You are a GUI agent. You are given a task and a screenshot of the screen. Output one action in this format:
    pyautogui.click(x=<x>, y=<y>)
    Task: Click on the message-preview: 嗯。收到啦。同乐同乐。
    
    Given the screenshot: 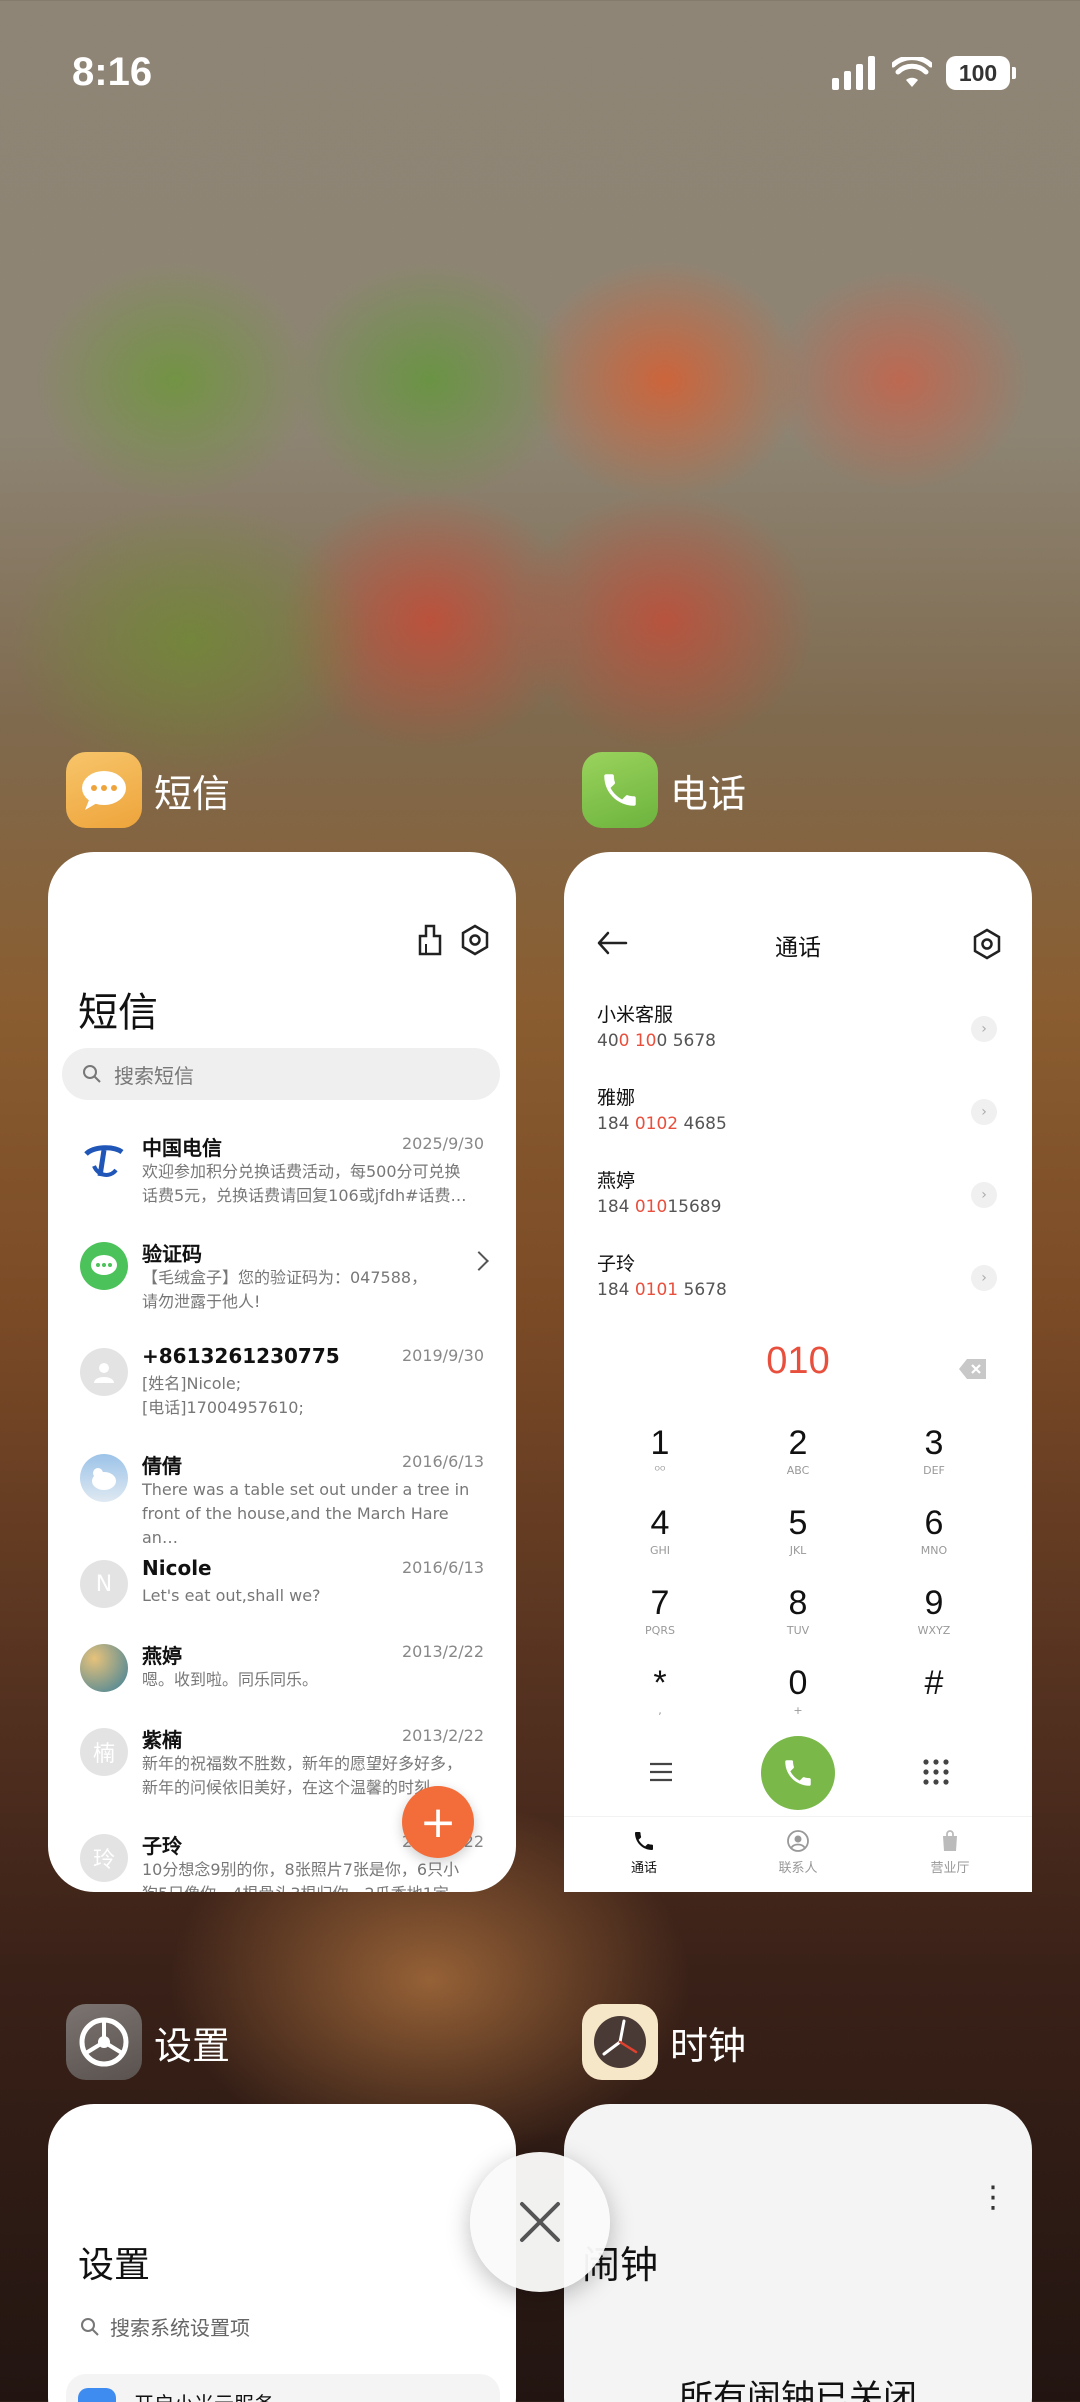 What is the action you would take?
    pyautogui.click(x=230, y=1679)
    